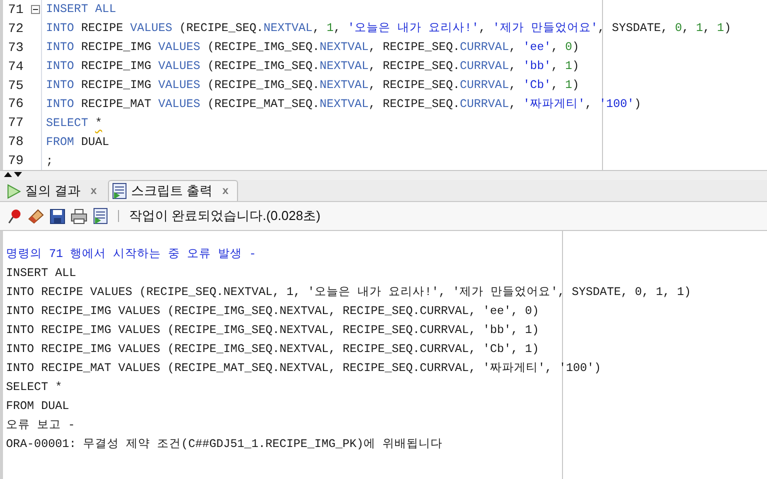 The image size is (767, 479). Describe the element at coordinates (313, 85) in the screenshot. I see `code-line: INTO RECIPE_IMG VALUES (RECIPE_IMG_SEQ.NEXTVAL, RECIPE_SEQ.CURRVAL, 'Cb', 1)` at that location.